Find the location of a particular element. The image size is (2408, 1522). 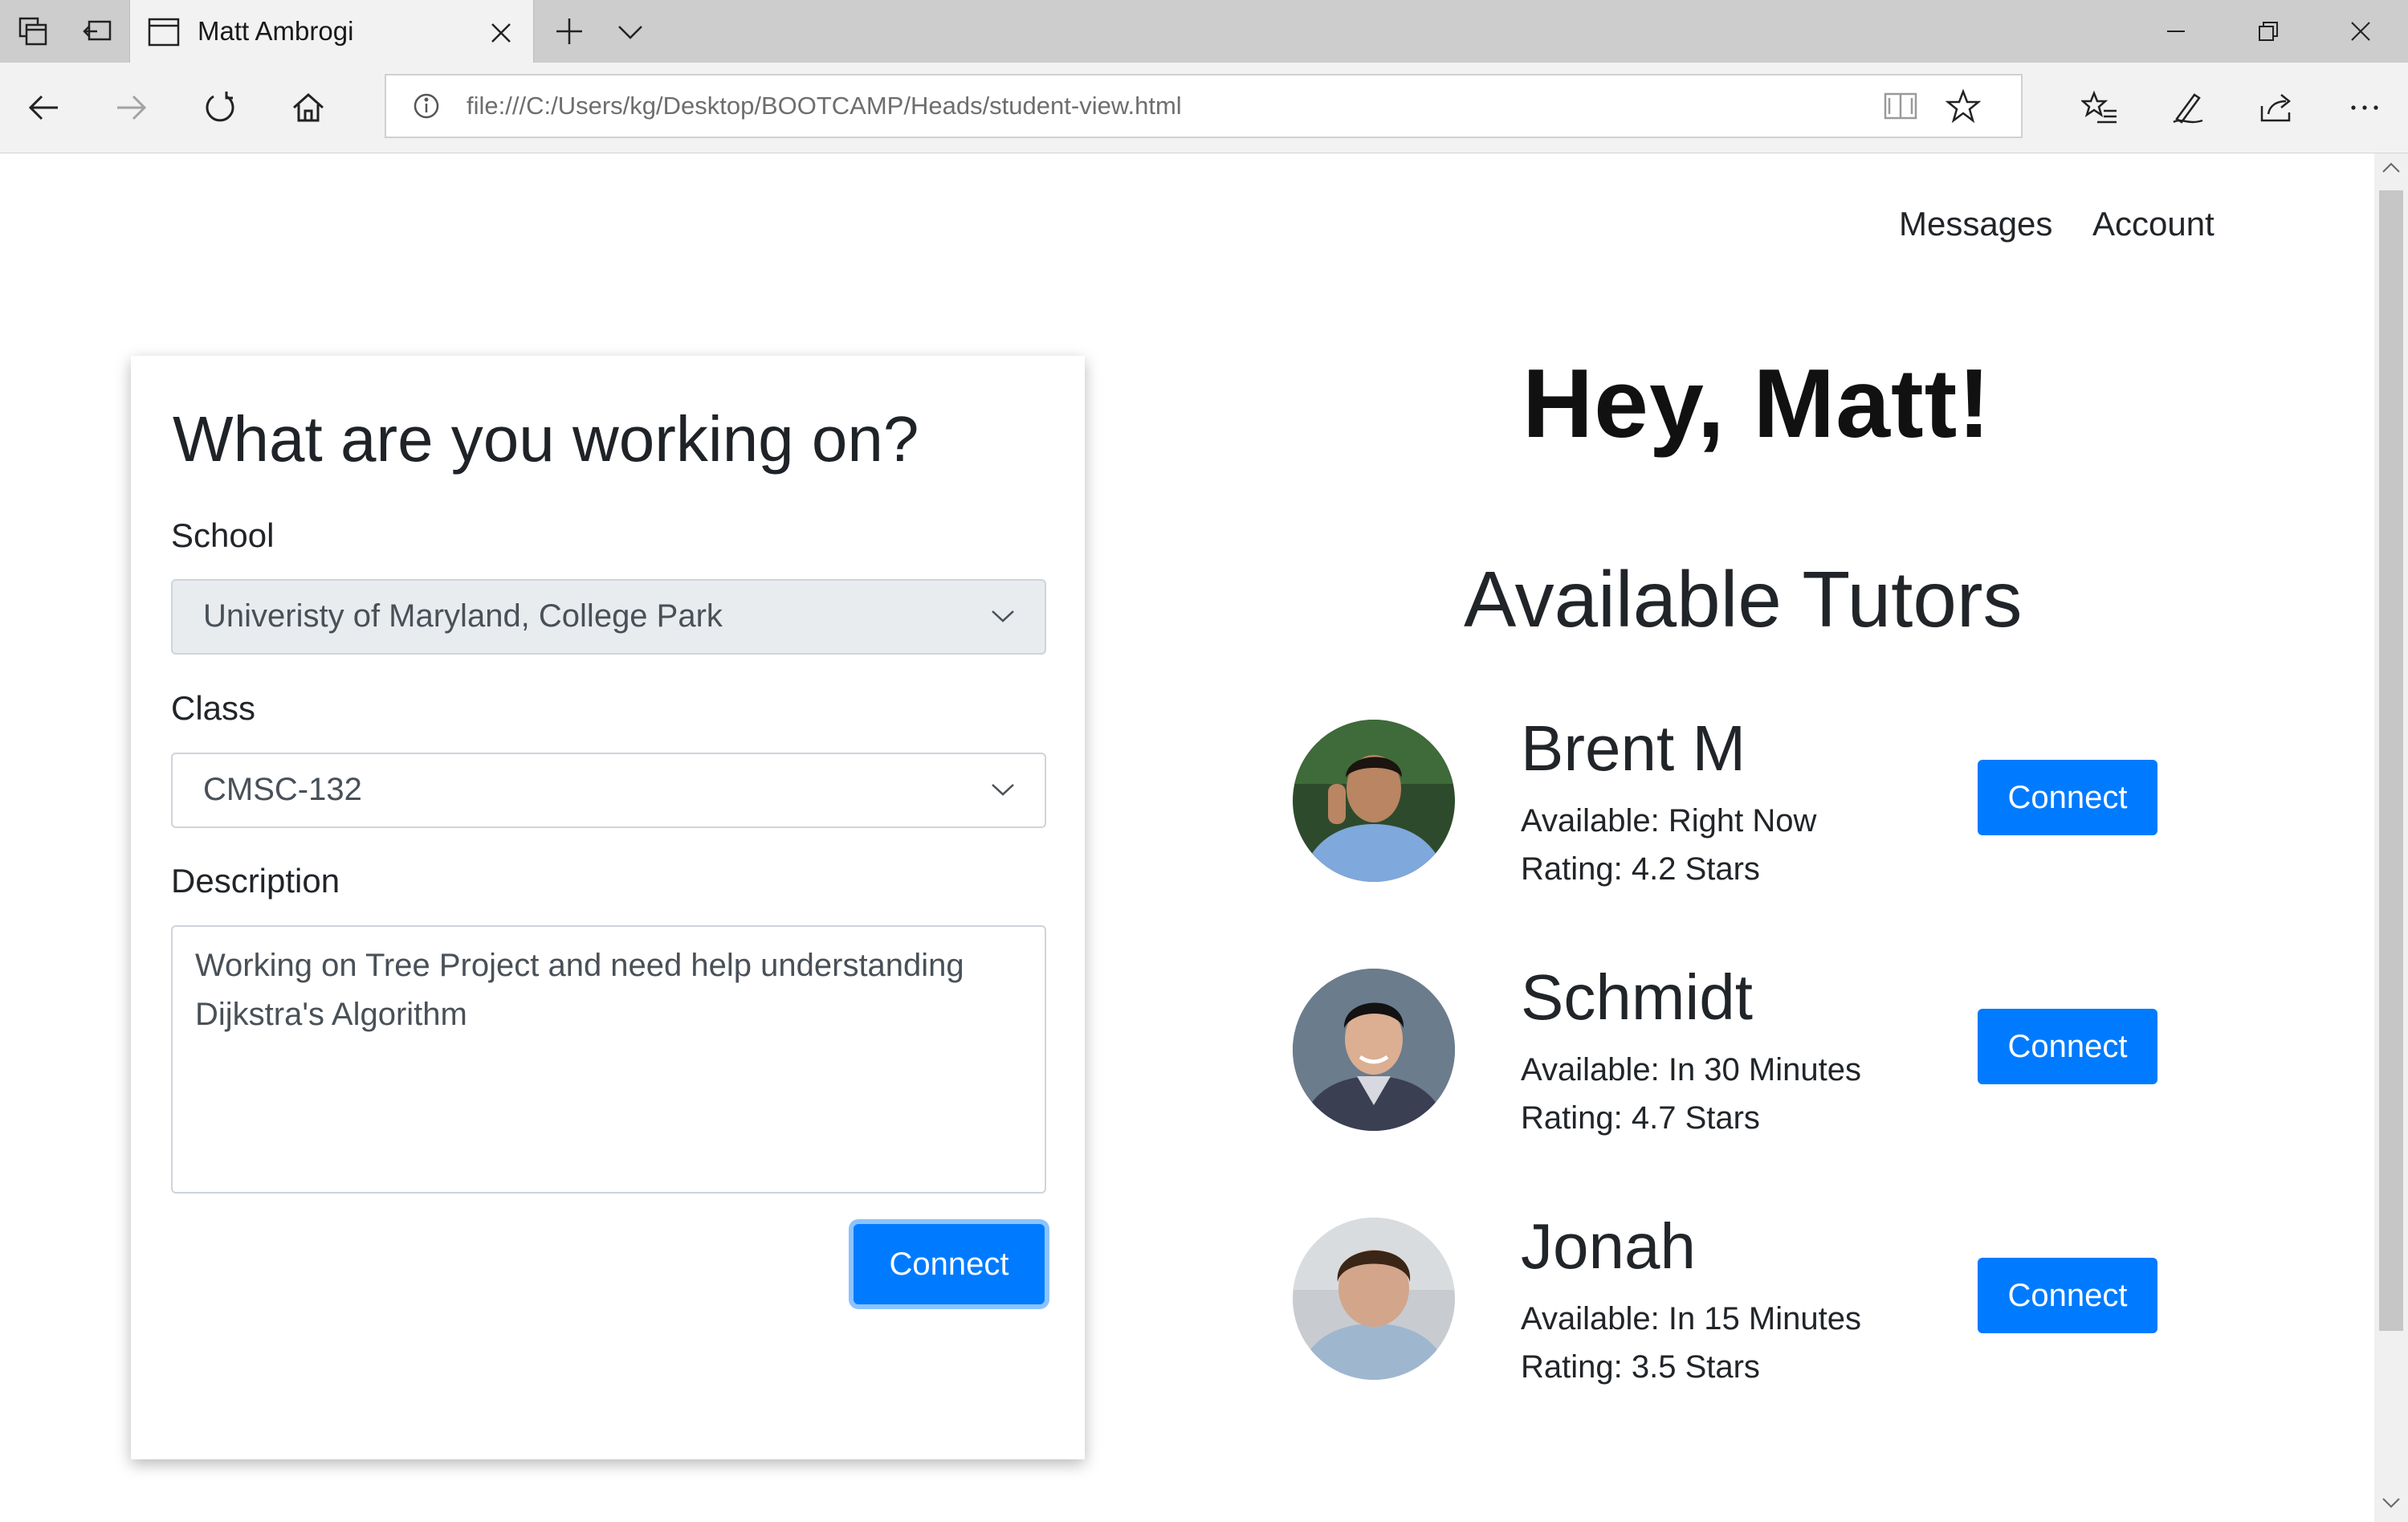

notes-pen-icon is located at coordinates (2188, 107).